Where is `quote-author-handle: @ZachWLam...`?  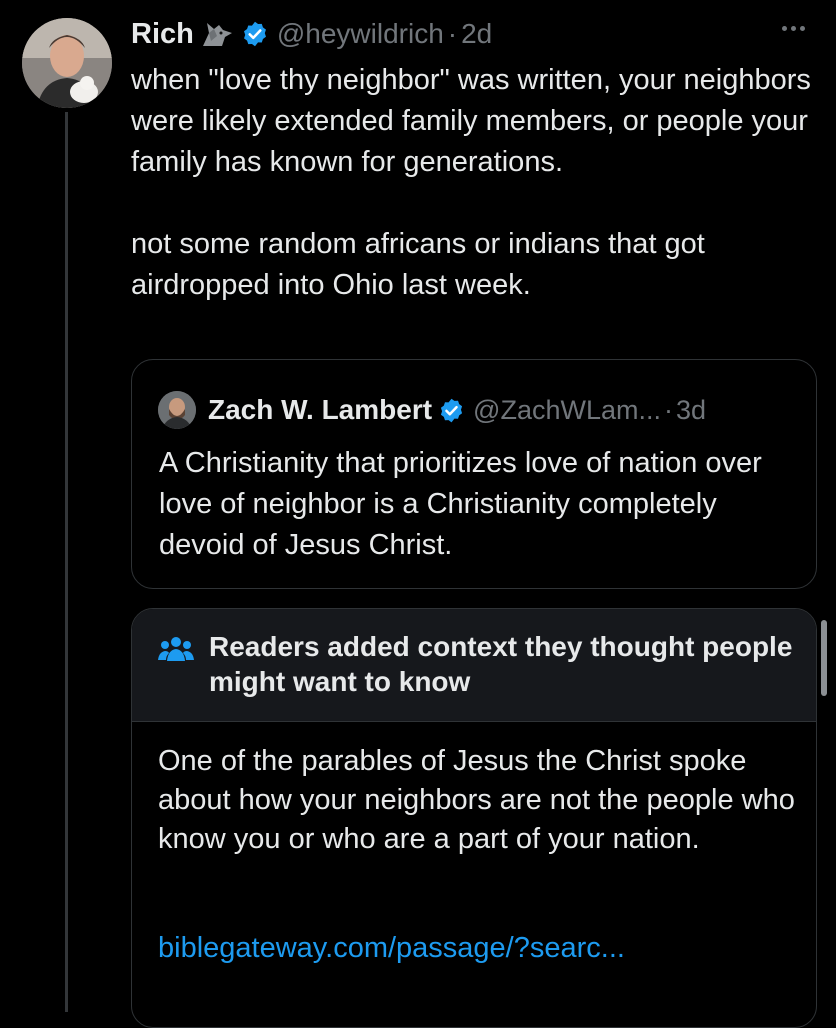
quote-author-handle: @ZachWLam... is located at coordinates (567, 410).